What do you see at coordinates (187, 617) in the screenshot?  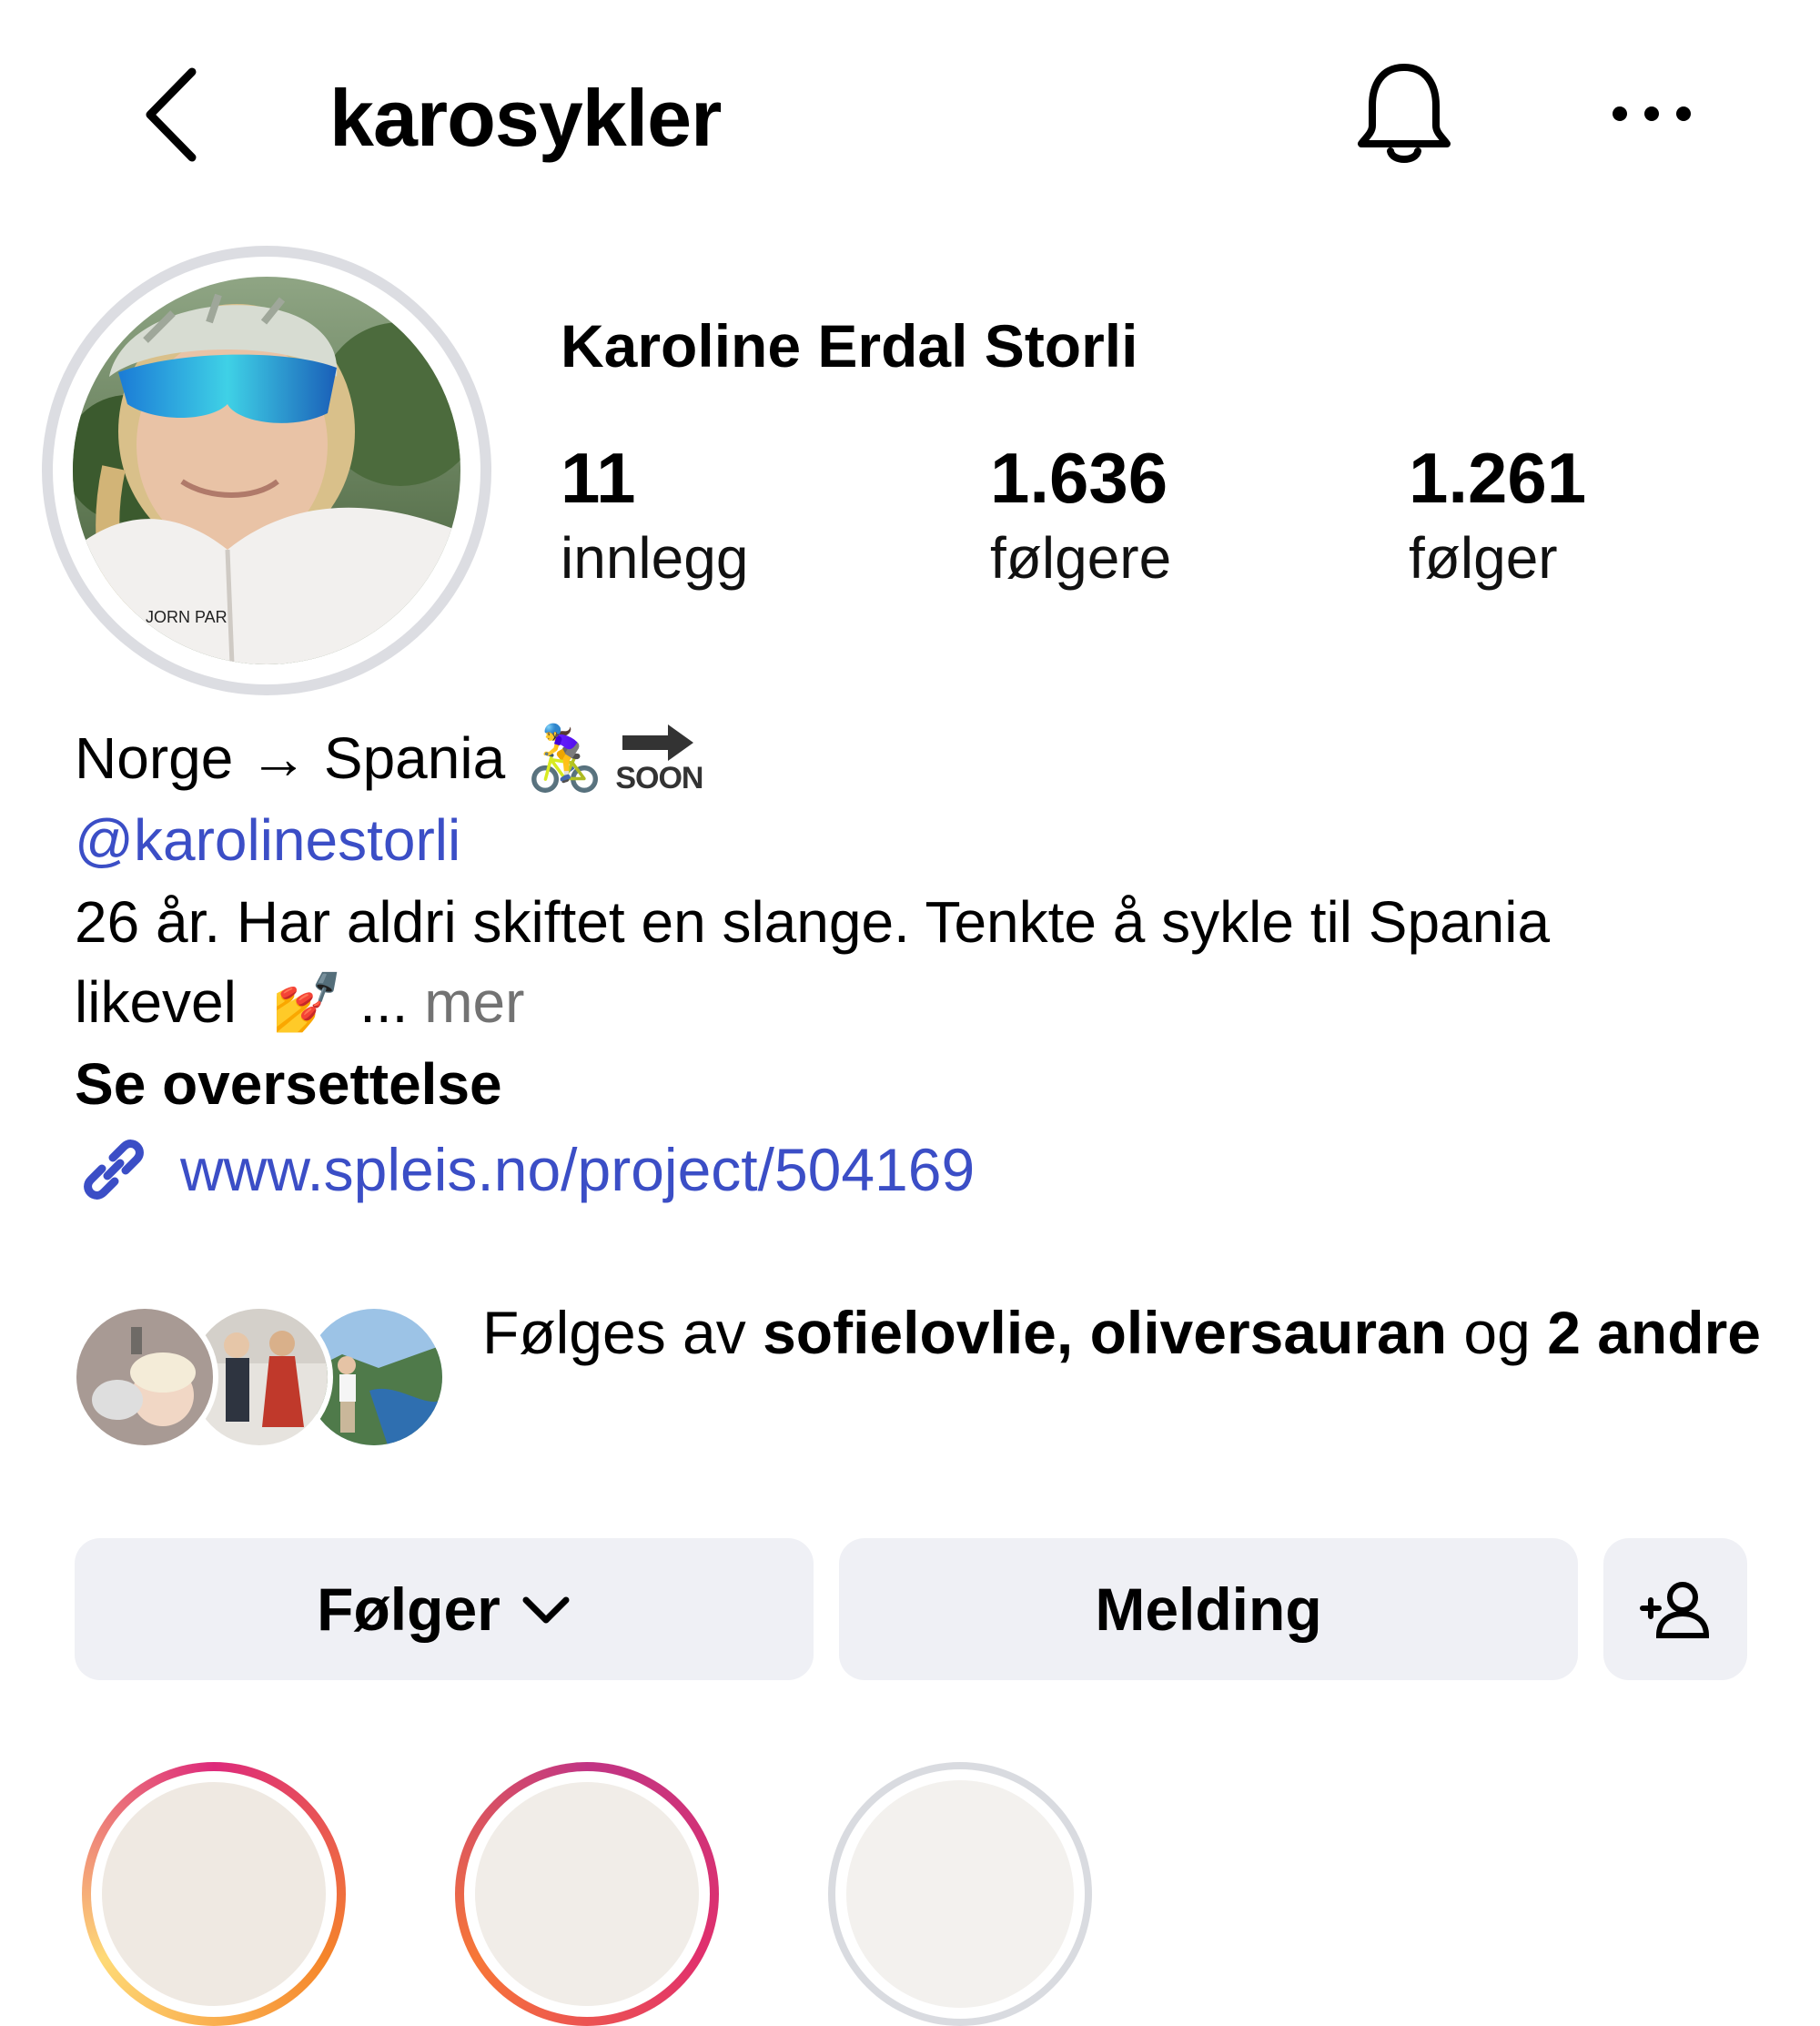 I see `svg-text: JORN PAR` at bounding box center [187, 617].